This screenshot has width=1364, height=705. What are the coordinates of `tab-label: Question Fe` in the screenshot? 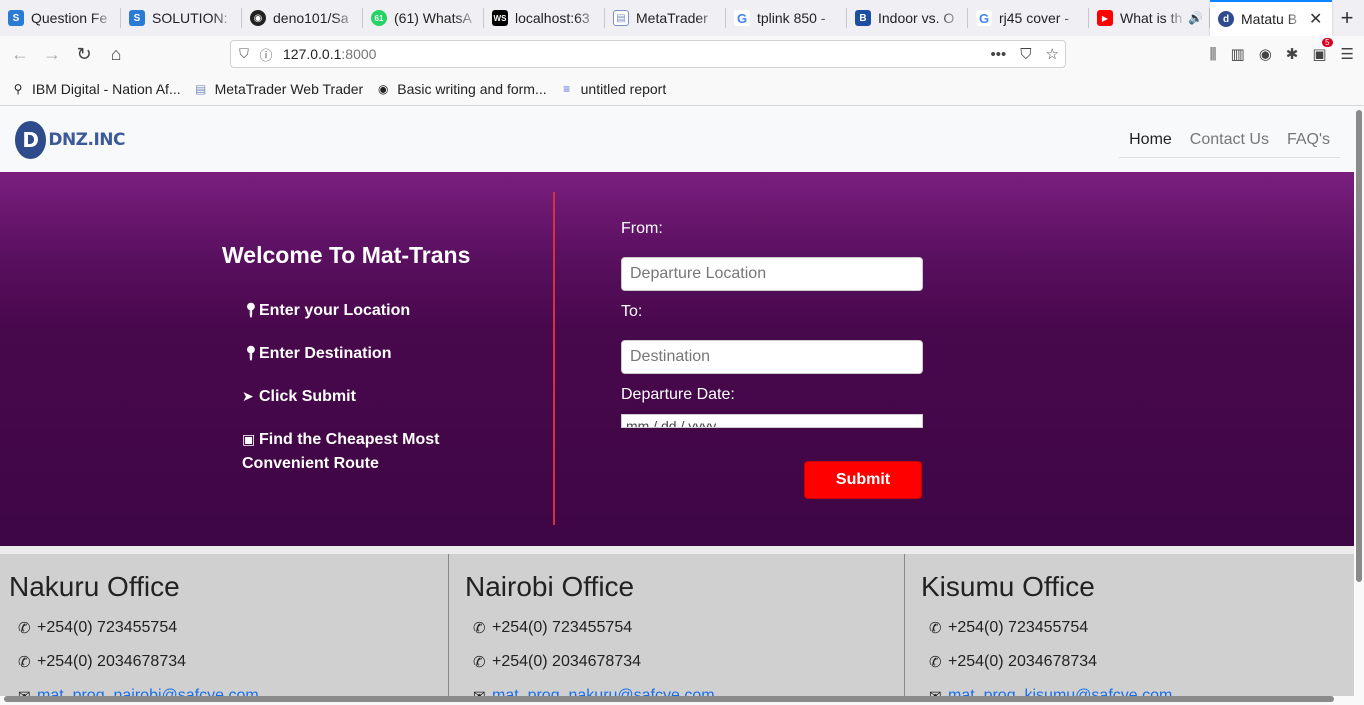 It's located at (69, 18).